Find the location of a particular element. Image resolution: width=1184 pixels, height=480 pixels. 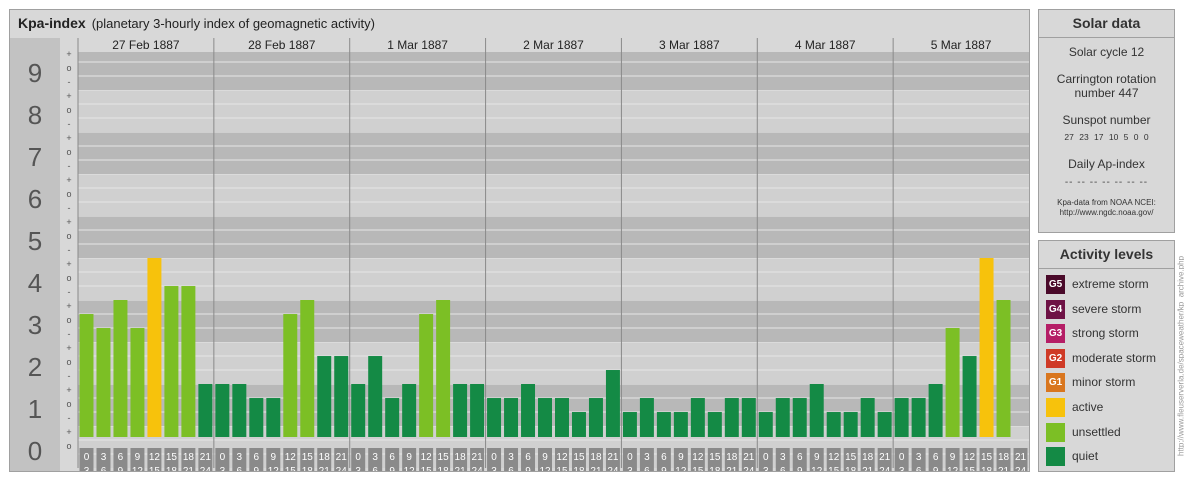

activity-level-swatch: G3 is located at coordinates (1055, 334).